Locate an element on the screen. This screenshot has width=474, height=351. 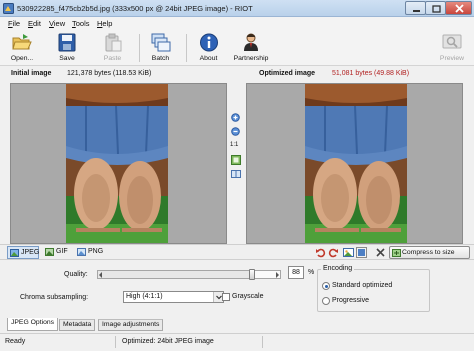
menu-bar: File Edit View Tools Help is located at coordinates (237, 23).